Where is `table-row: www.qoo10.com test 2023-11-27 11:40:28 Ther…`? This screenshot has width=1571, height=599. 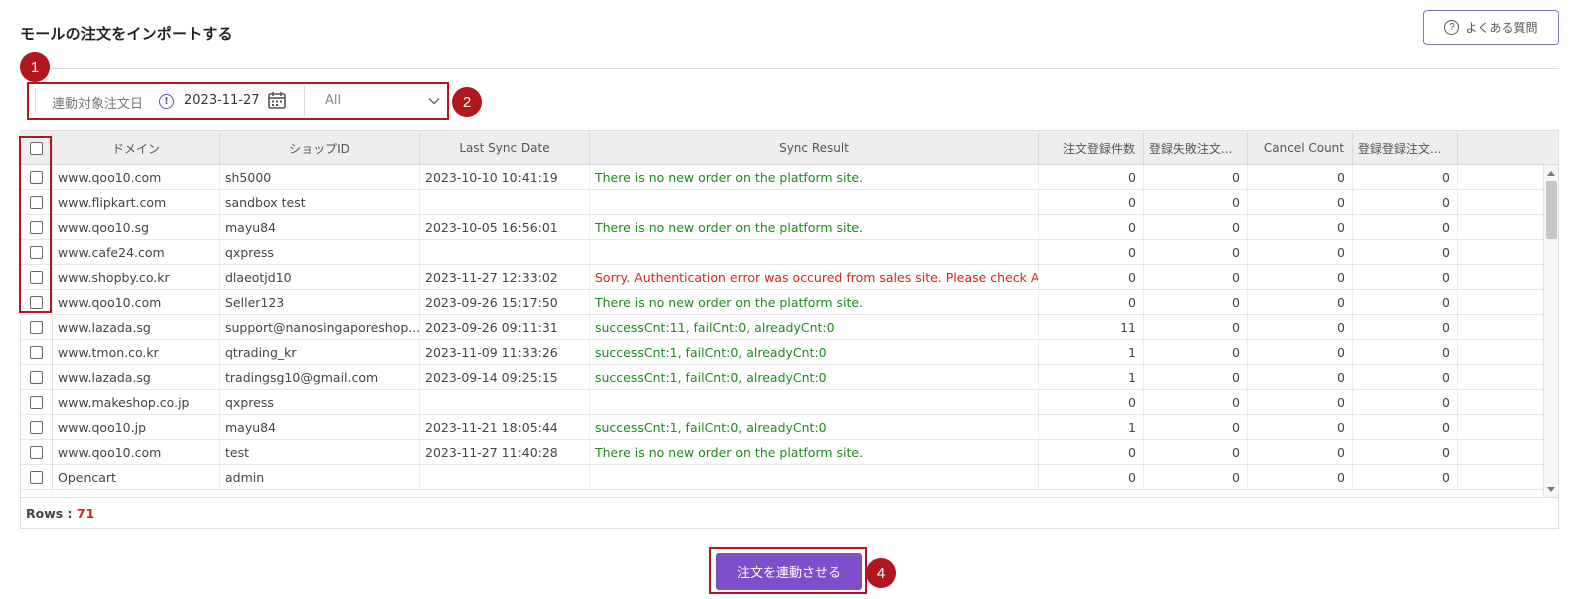 table-row: www.qoo10.com test 2023-11-27 11:40:28 Ther… is located at coordinates (782, 452).